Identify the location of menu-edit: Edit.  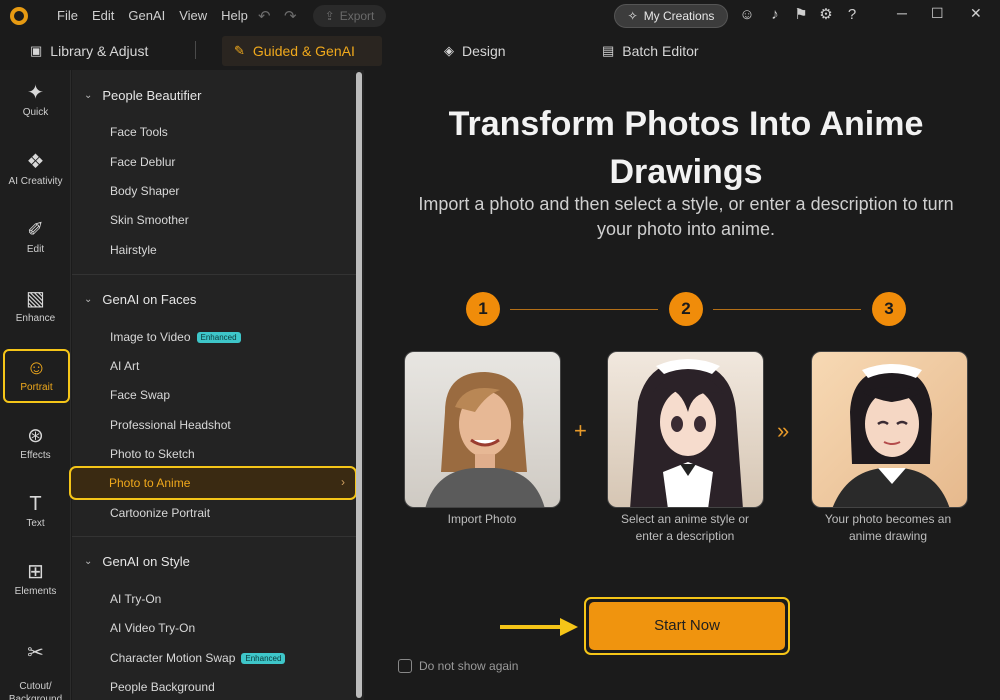
(103, 15).